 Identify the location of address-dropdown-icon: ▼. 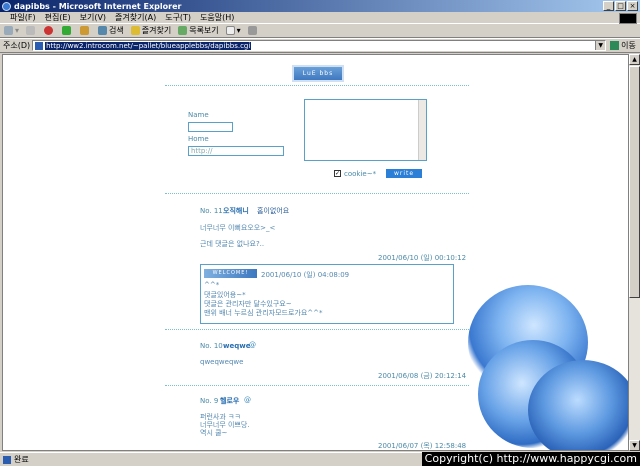
(600, 45).